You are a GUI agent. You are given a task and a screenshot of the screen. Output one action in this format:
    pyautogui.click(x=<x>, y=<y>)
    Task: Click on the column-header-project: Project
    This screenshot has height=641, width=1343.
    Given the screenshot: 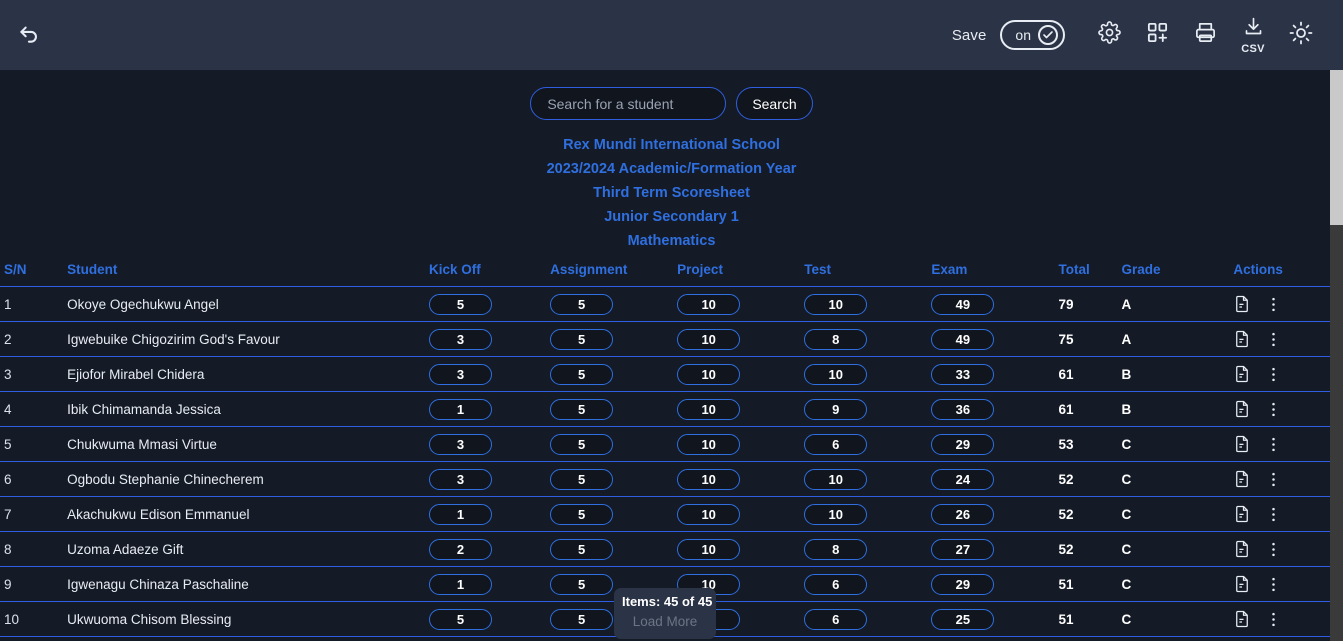 What is the action you would take?
    pyautogui.click(x=741, y=274)
    